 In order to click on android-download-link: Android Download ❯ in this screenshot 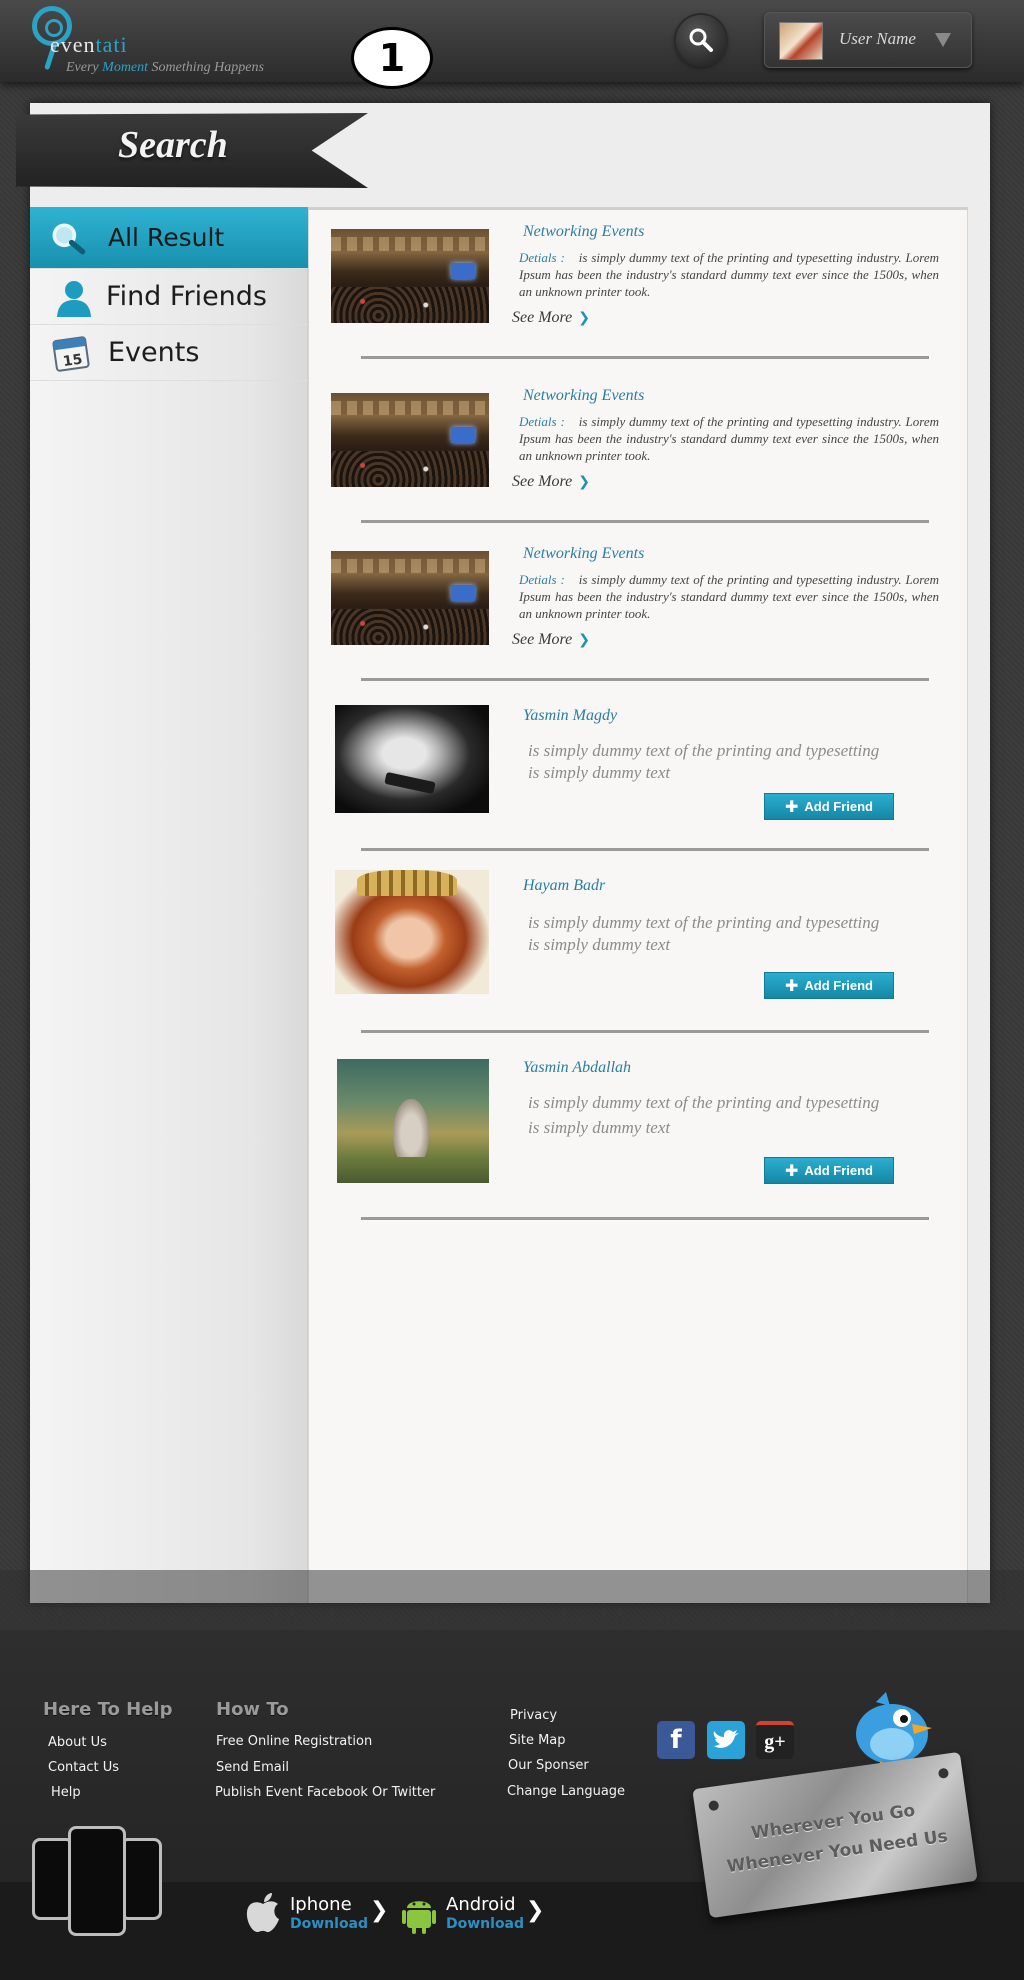, I will do `click(472, 1914)`.